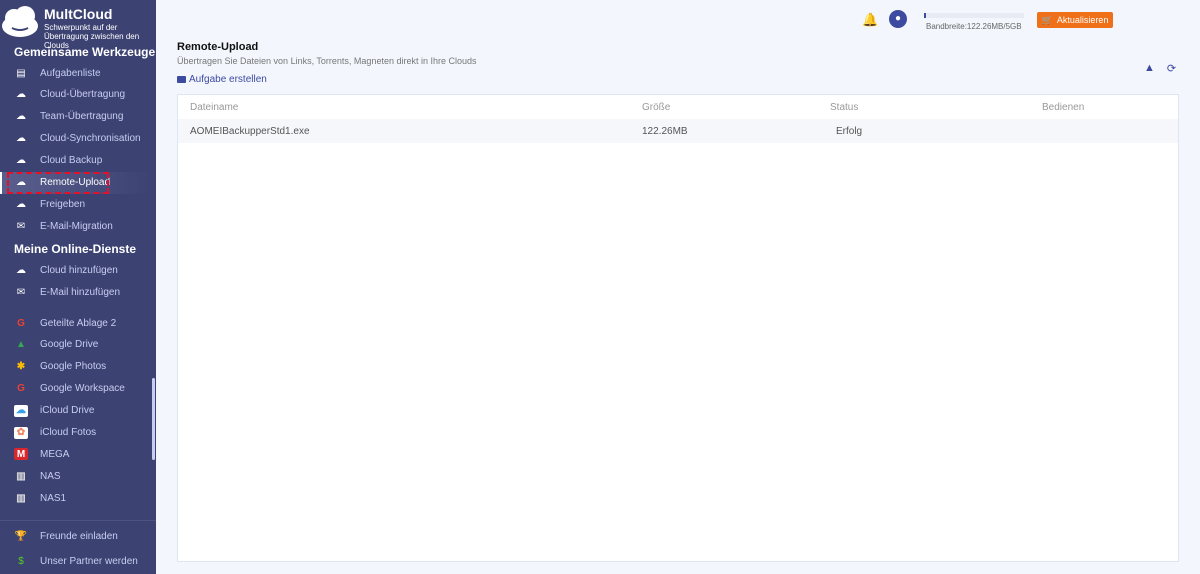 Image resolution: width=1200 pixels, height=574 pixels. Describe the element at coordinates (153, 419) in the screenshot. I see `sidebar-scrollbar` at that location.